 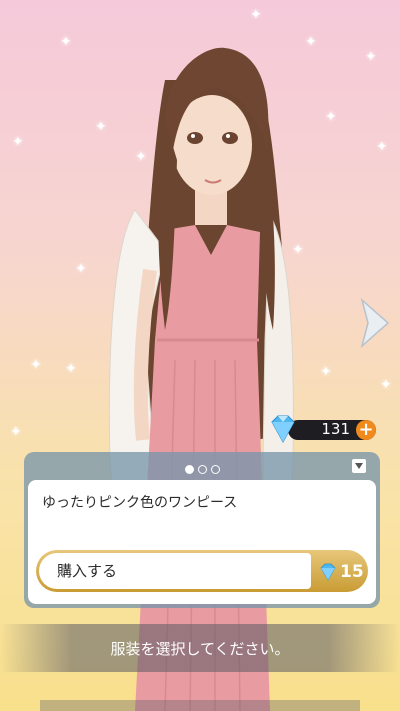 I want to click on page-indicator, so click(x=202, y=468).